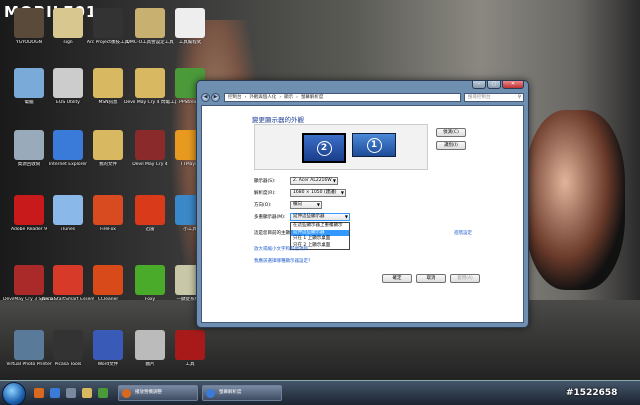 Image resolution: width=640 pixels, height=405 pixels. Describe the element at coordinates (309, 216) in the screenshot. I see `multi-display-select-value: 延伸這些顯示器` at that location.